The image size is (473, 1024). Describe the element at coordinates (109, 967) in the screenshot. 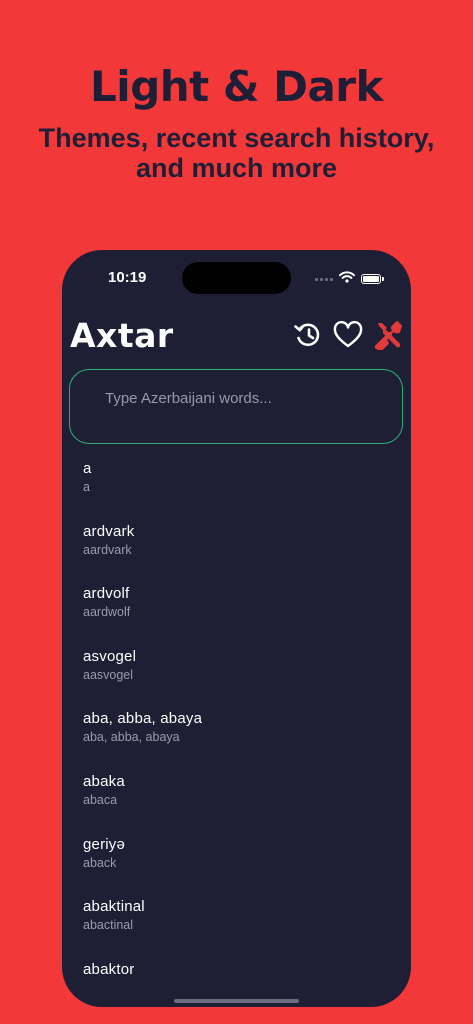

I see `word-azerbaijani: abaktor` at that location.